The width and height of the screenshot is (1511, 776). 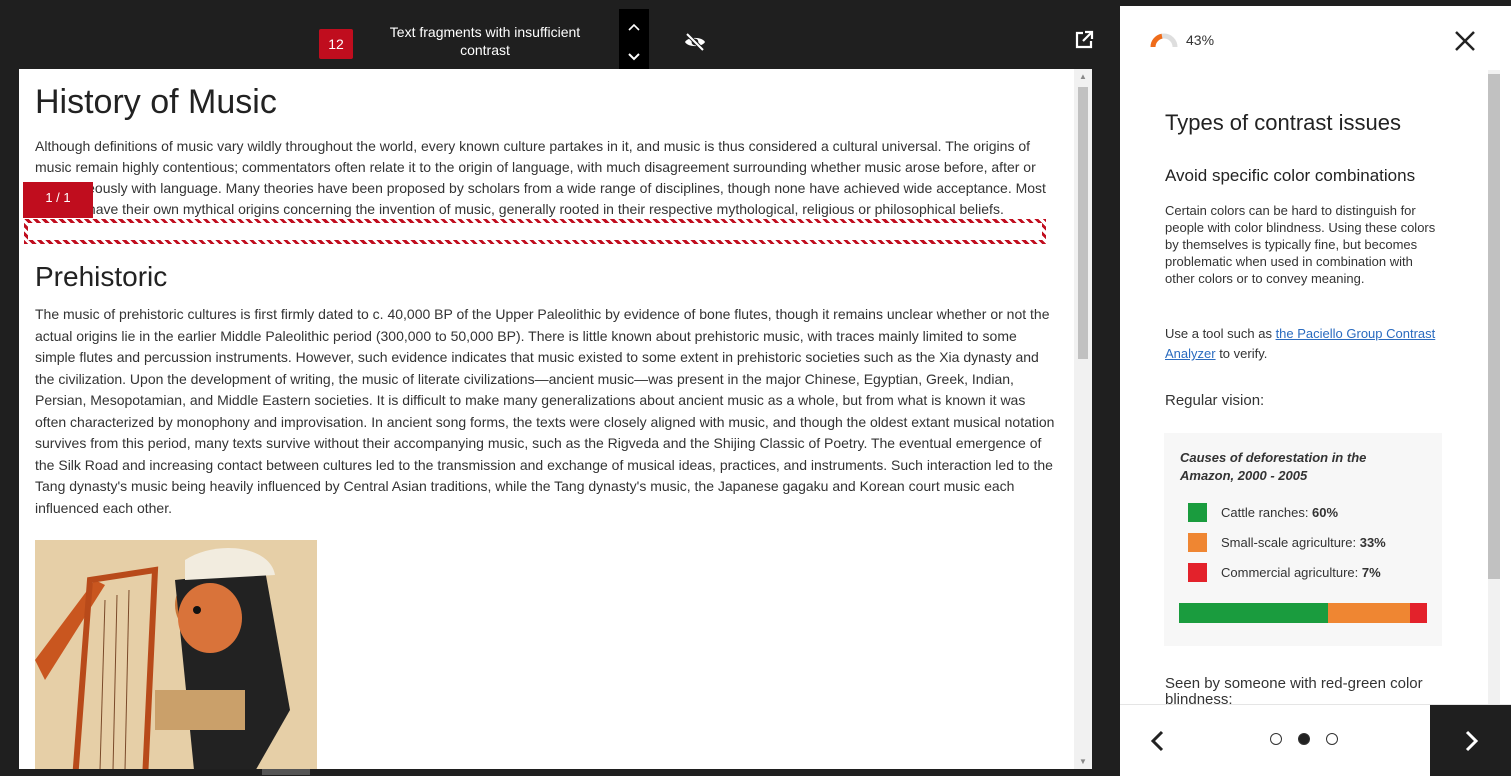 I want to click on legend-label: Small-scale agriculture:, so click(x=1290, y=542).